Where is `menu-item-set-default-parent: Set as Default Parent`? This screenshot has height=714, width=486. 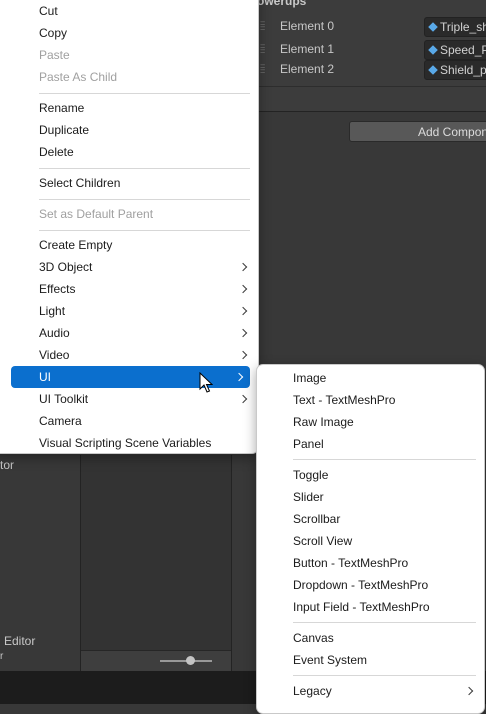 menu-item-set-default-parent: Set as Default Parent is located at coordinates (96, 214).